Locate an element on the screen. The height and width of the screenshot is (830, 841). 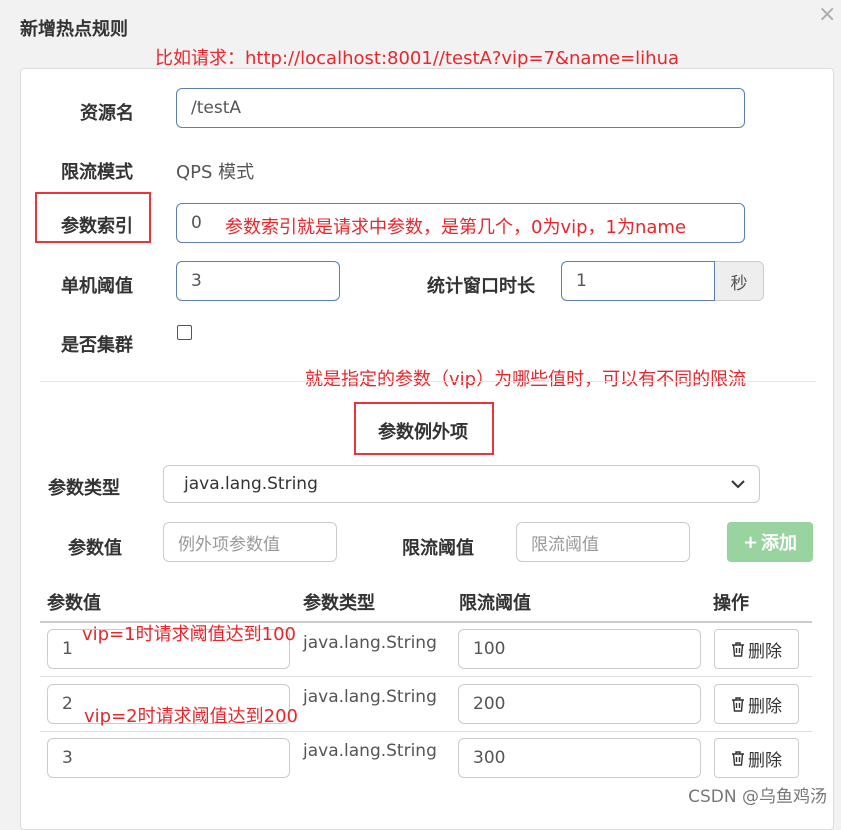
cluster-label: 是否集群 is located at coordinates (97, 345).